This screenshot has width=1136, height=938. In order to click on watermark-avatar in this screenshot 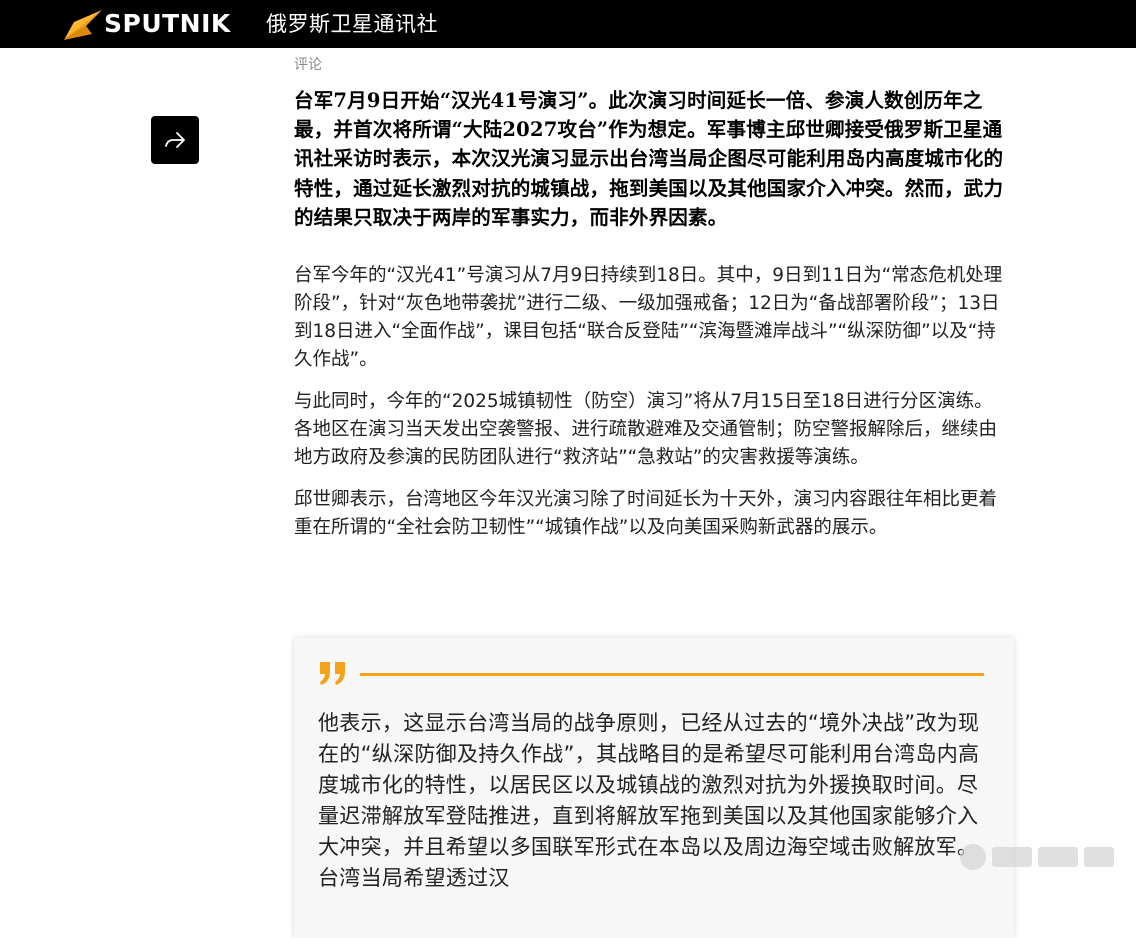, I will do `click(973, 857)`.